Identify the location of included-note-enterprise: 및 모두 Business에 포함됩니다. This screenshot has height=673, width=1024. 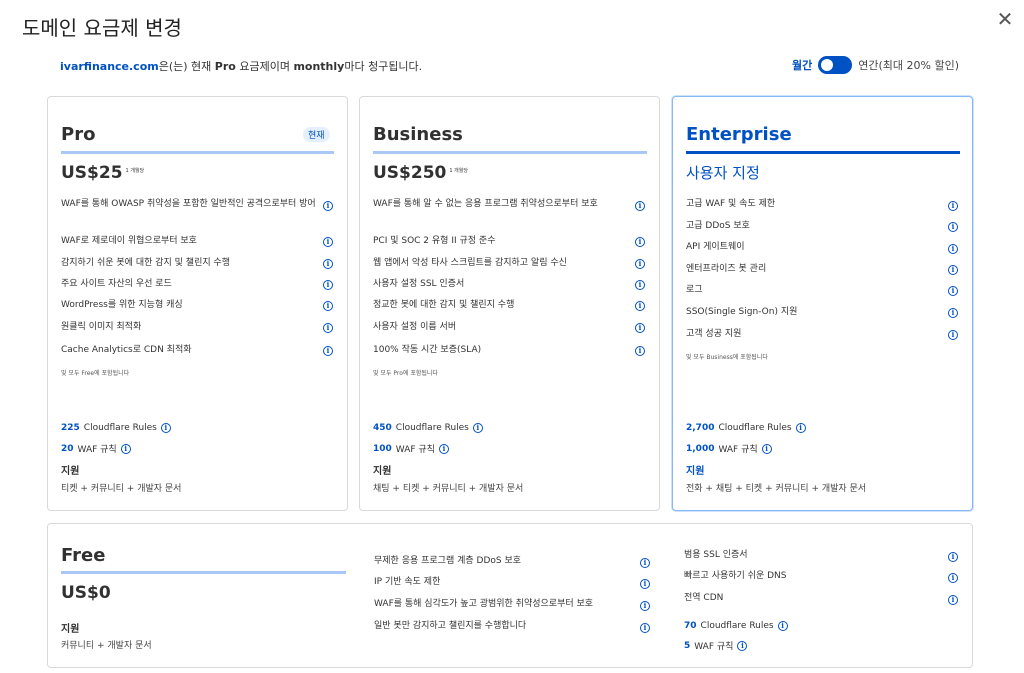
(727, 357).